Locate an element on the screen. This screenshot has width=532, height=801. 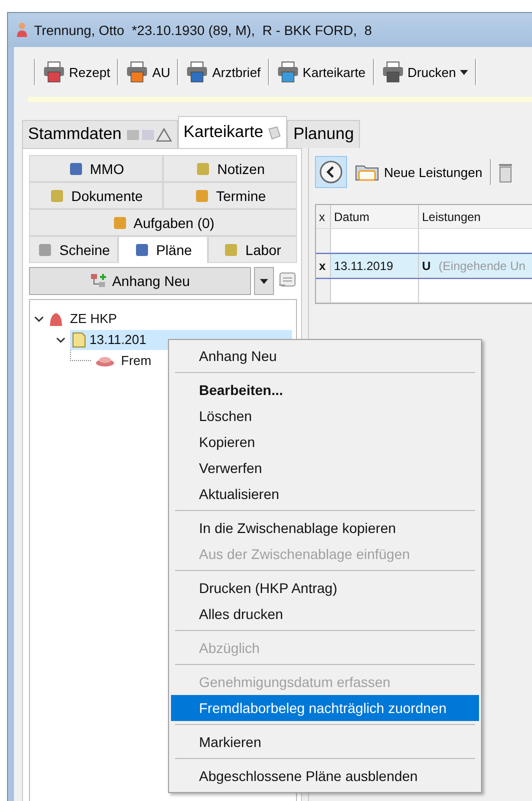
menu-item: Abgeschlossene Pläne ausblenden is located at coordinates (325, 776).